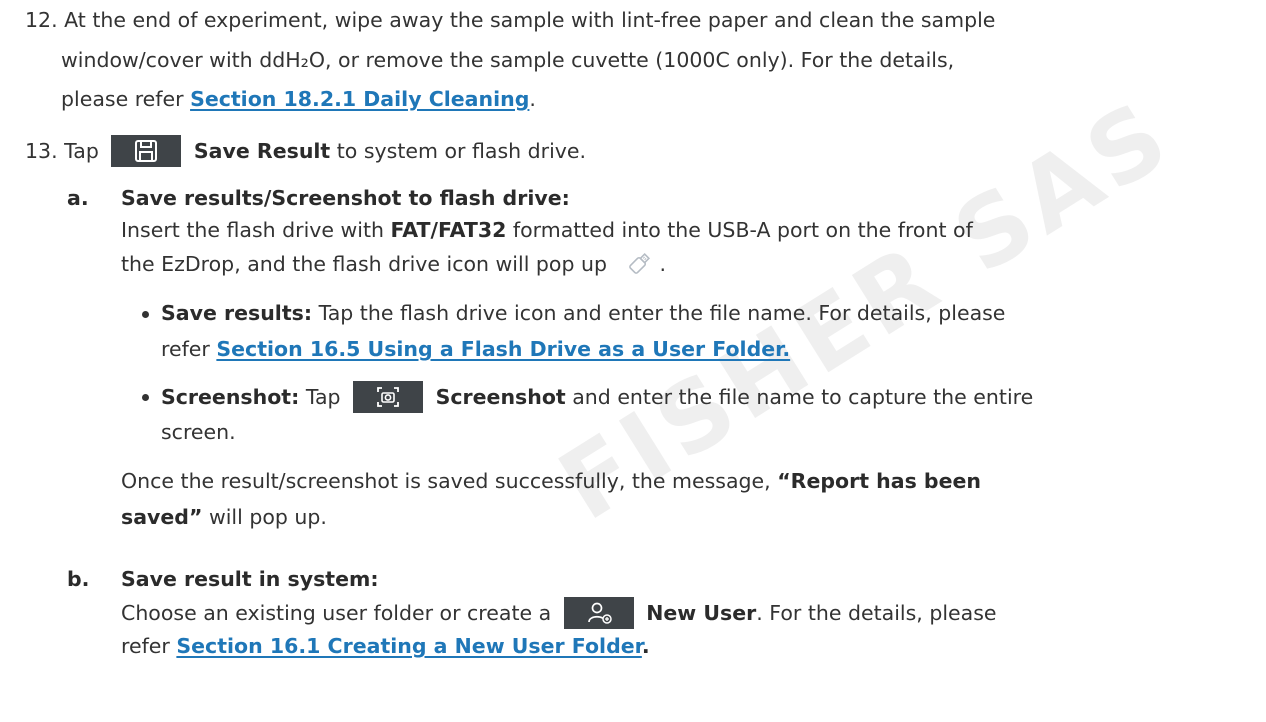 The image size is (1266, 722). Describe the element at coordinates (645, 646) in the screenshot. I see `sub-b-period: .` at that location.